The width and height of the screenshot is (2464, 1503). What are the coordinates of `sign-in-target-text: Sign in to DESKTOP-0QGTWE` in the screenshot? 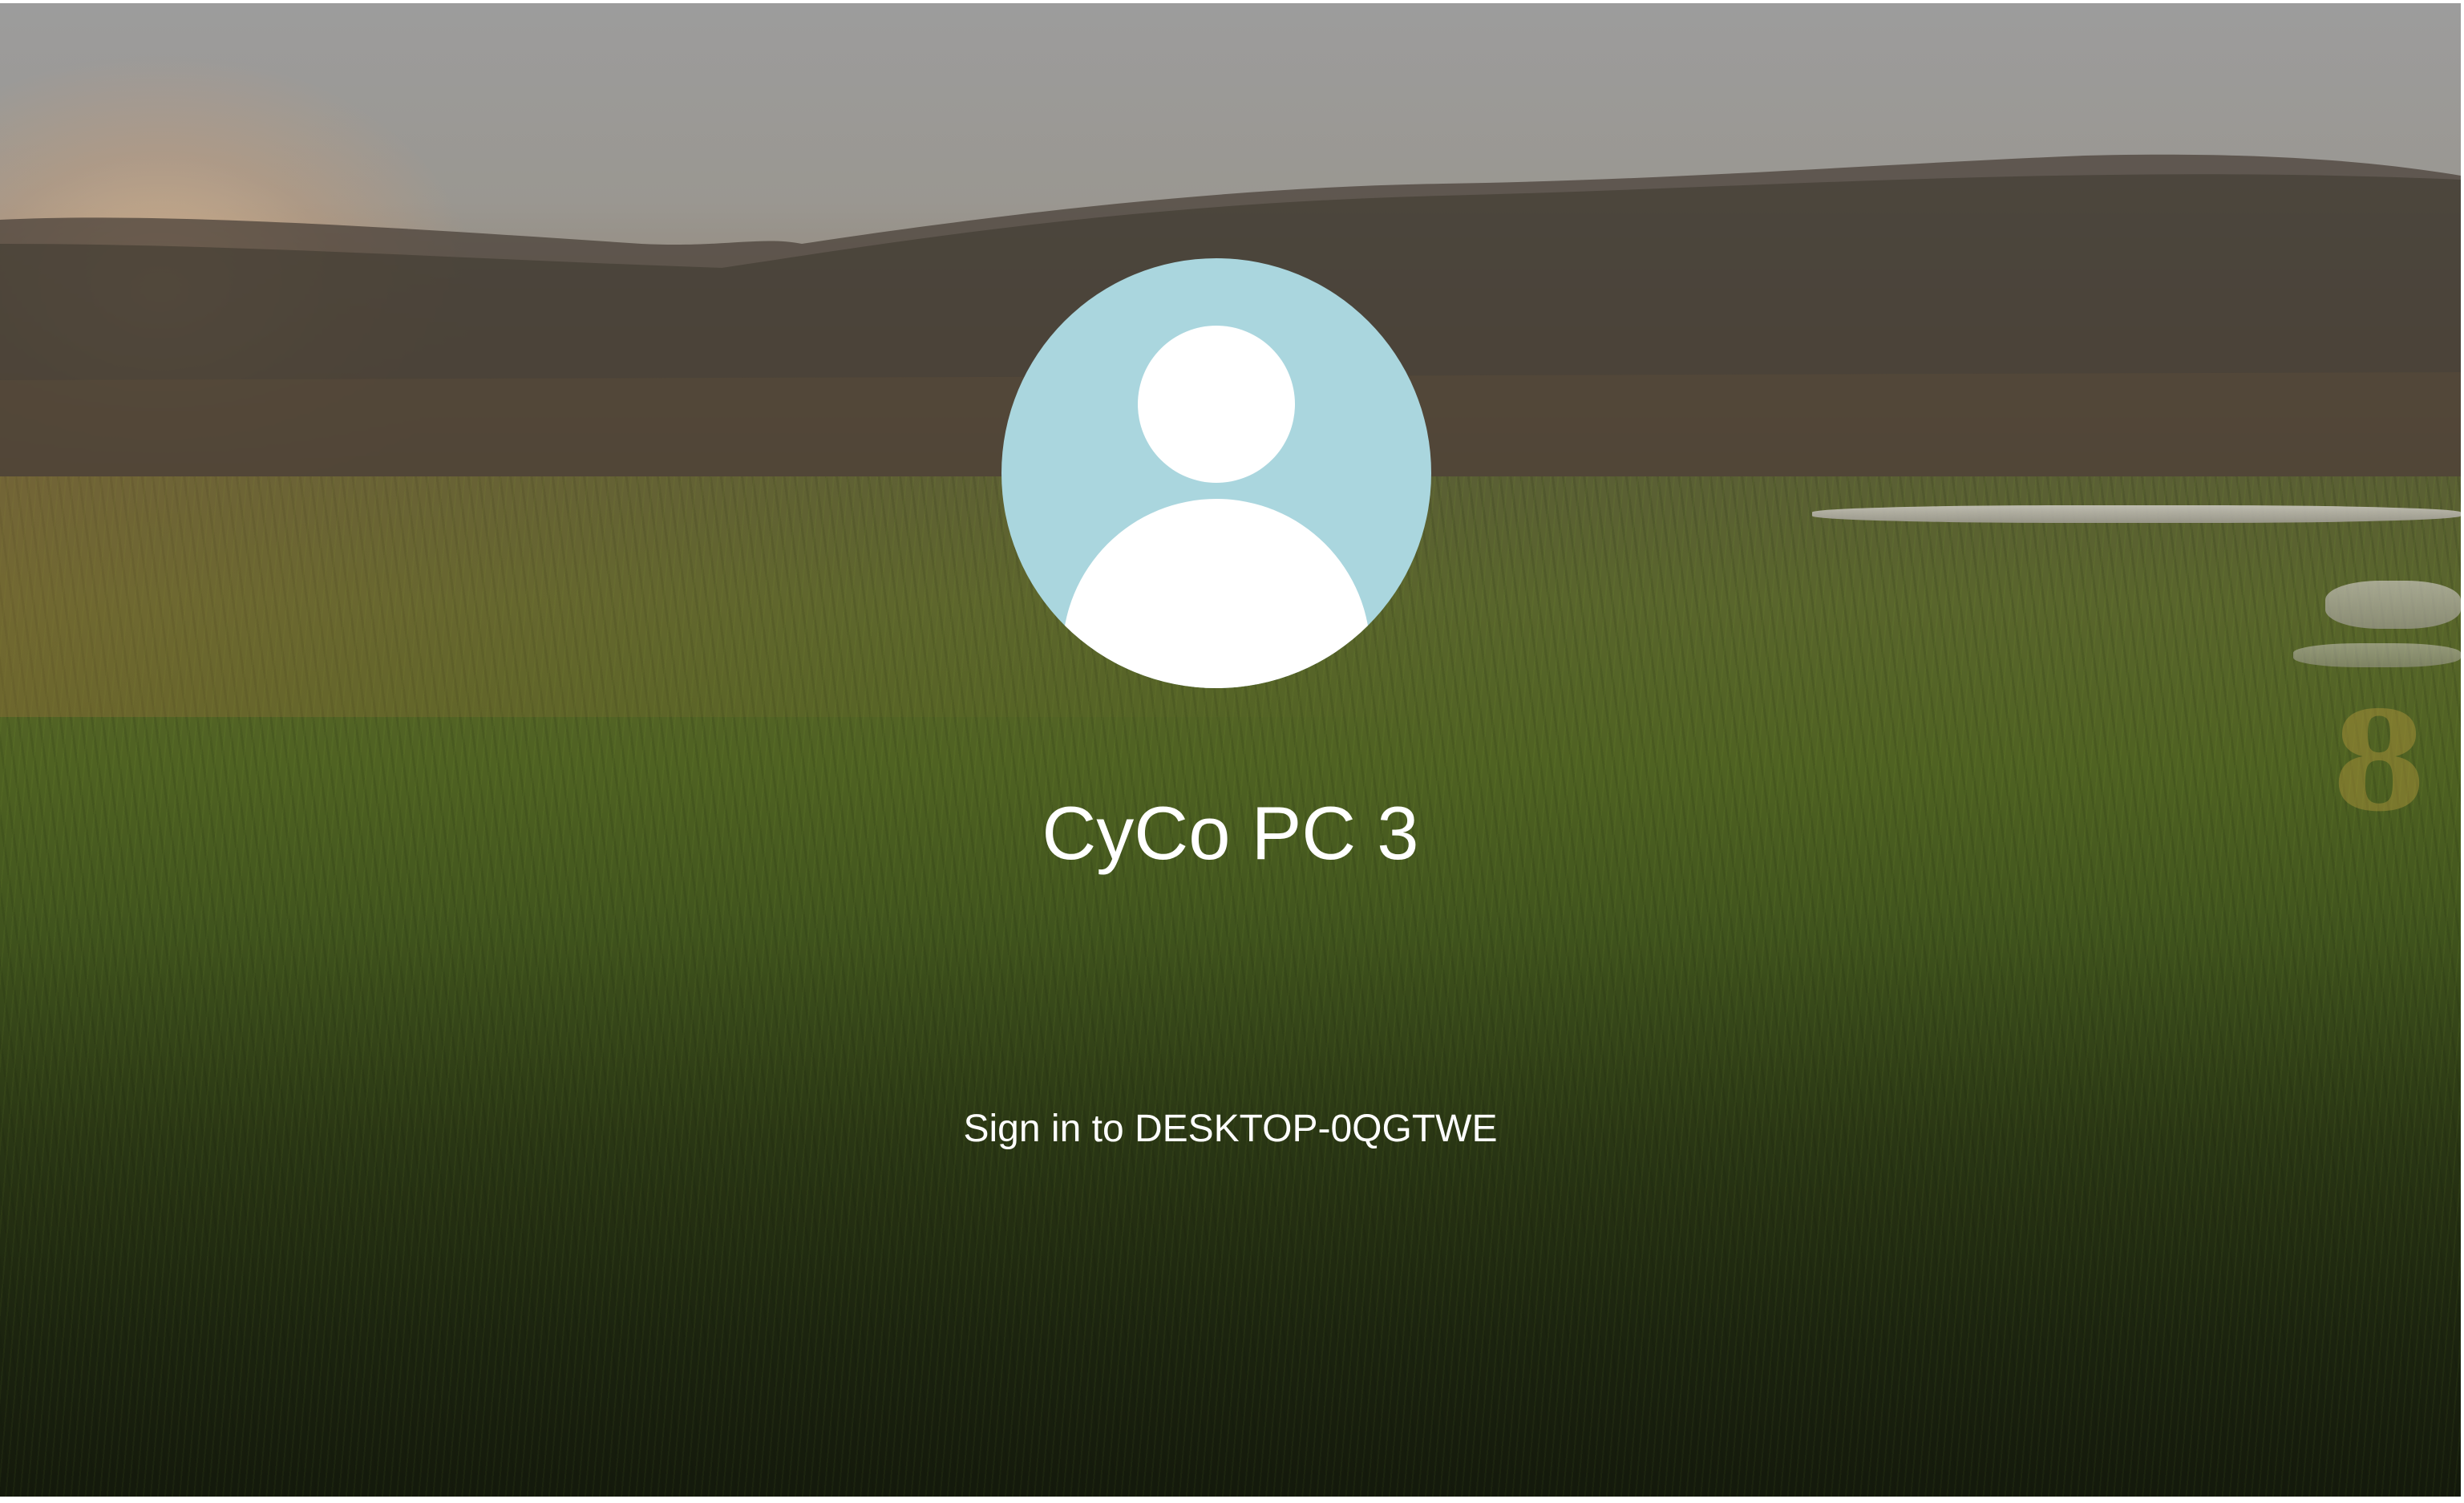 It's located at (1230, 1129).